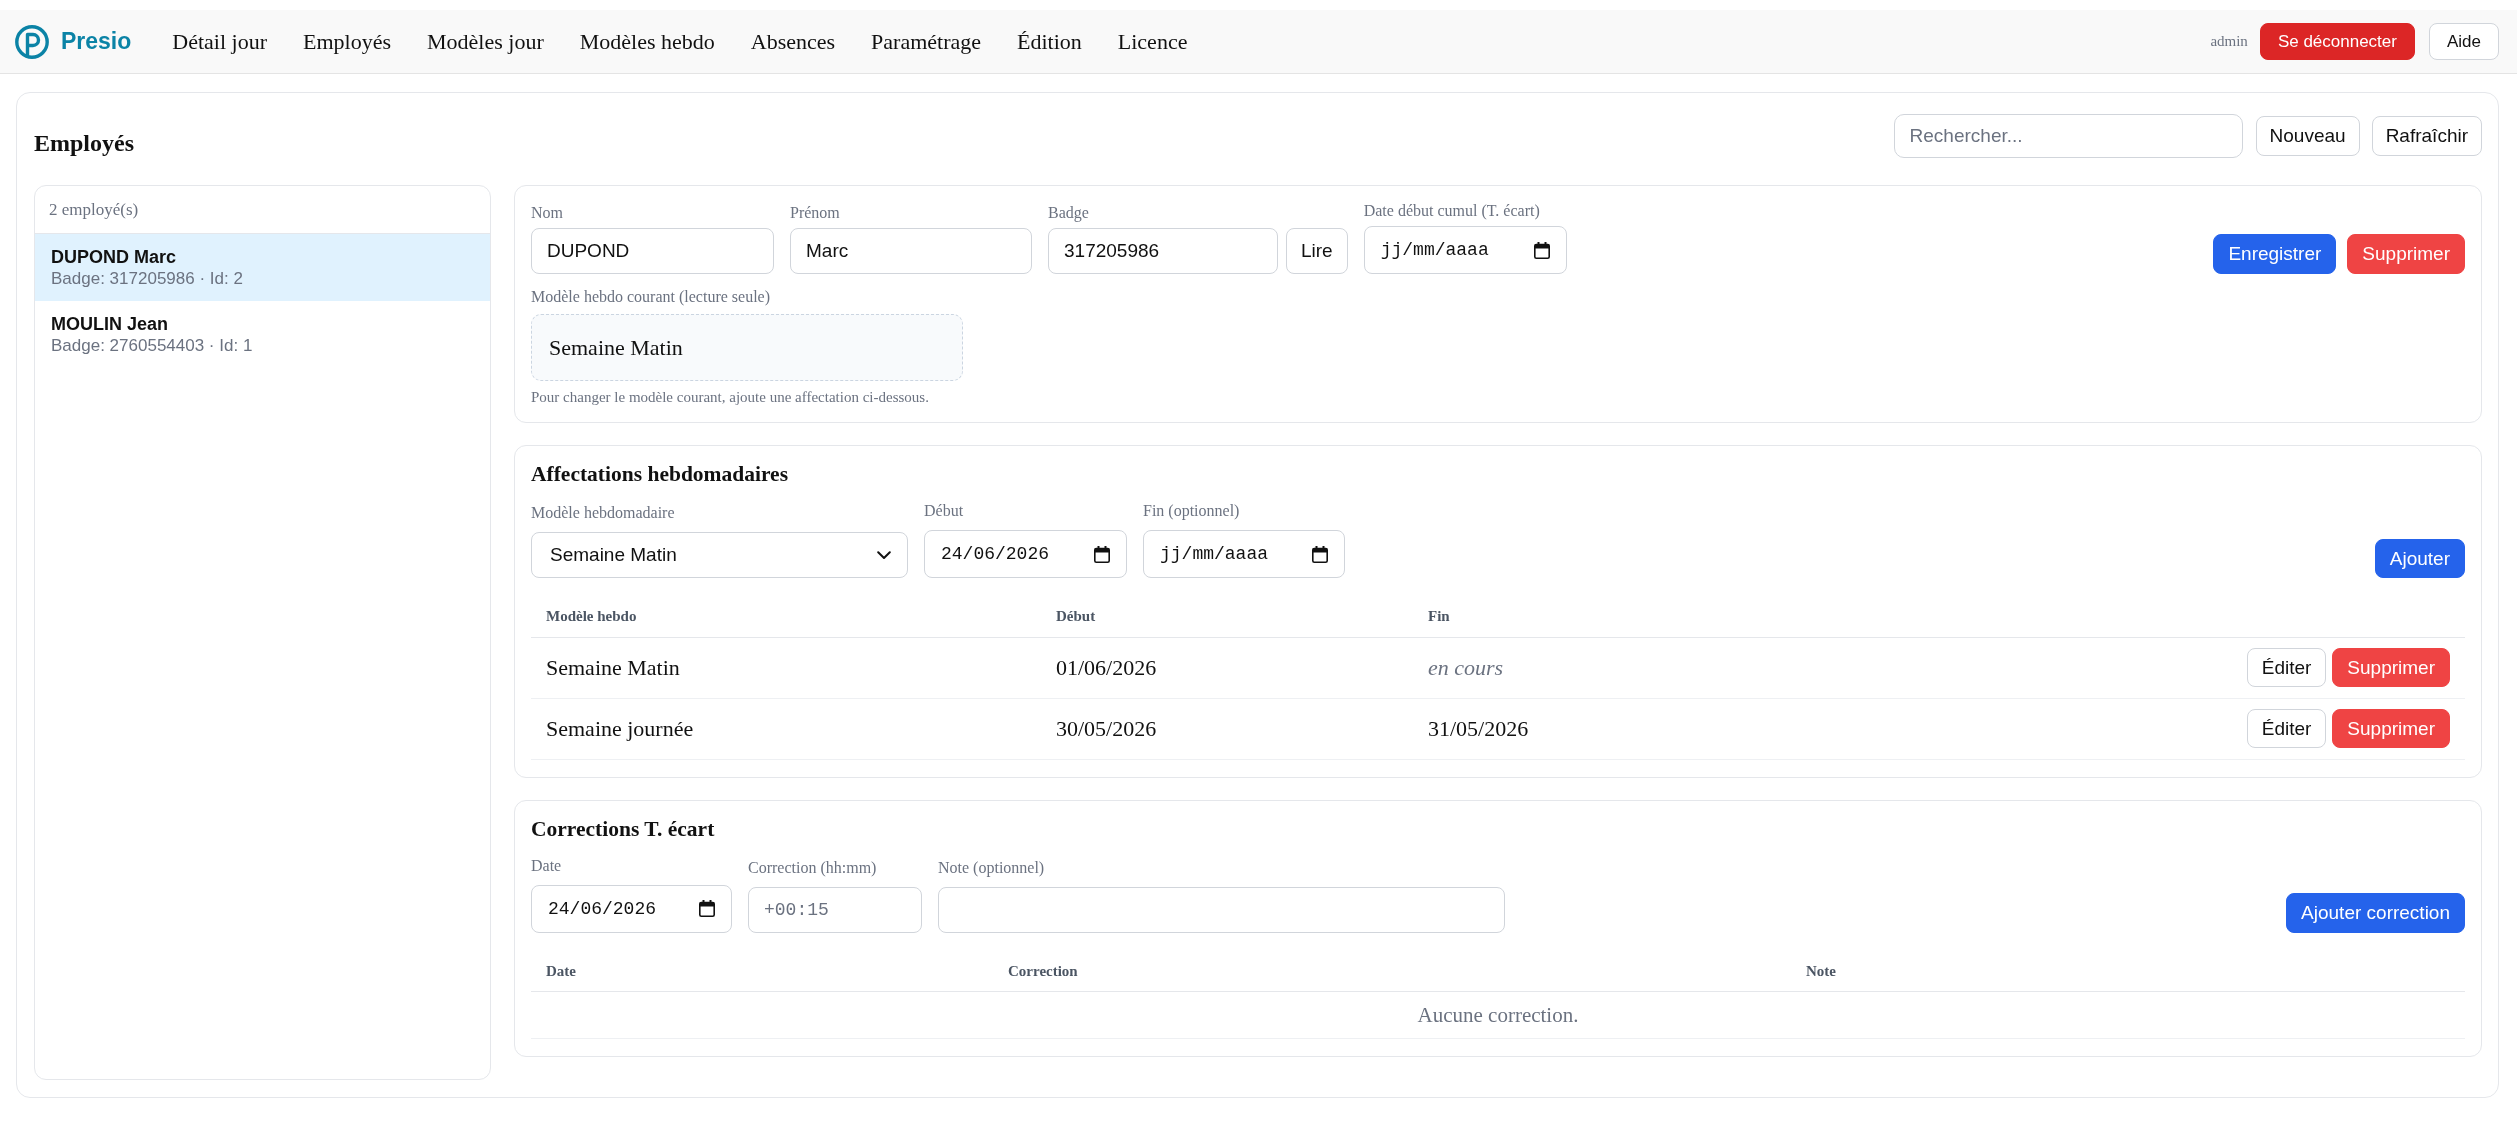  Describe the element at coordinates (1076, 616) in the screenshot. I see `column-header: Début` at that location.